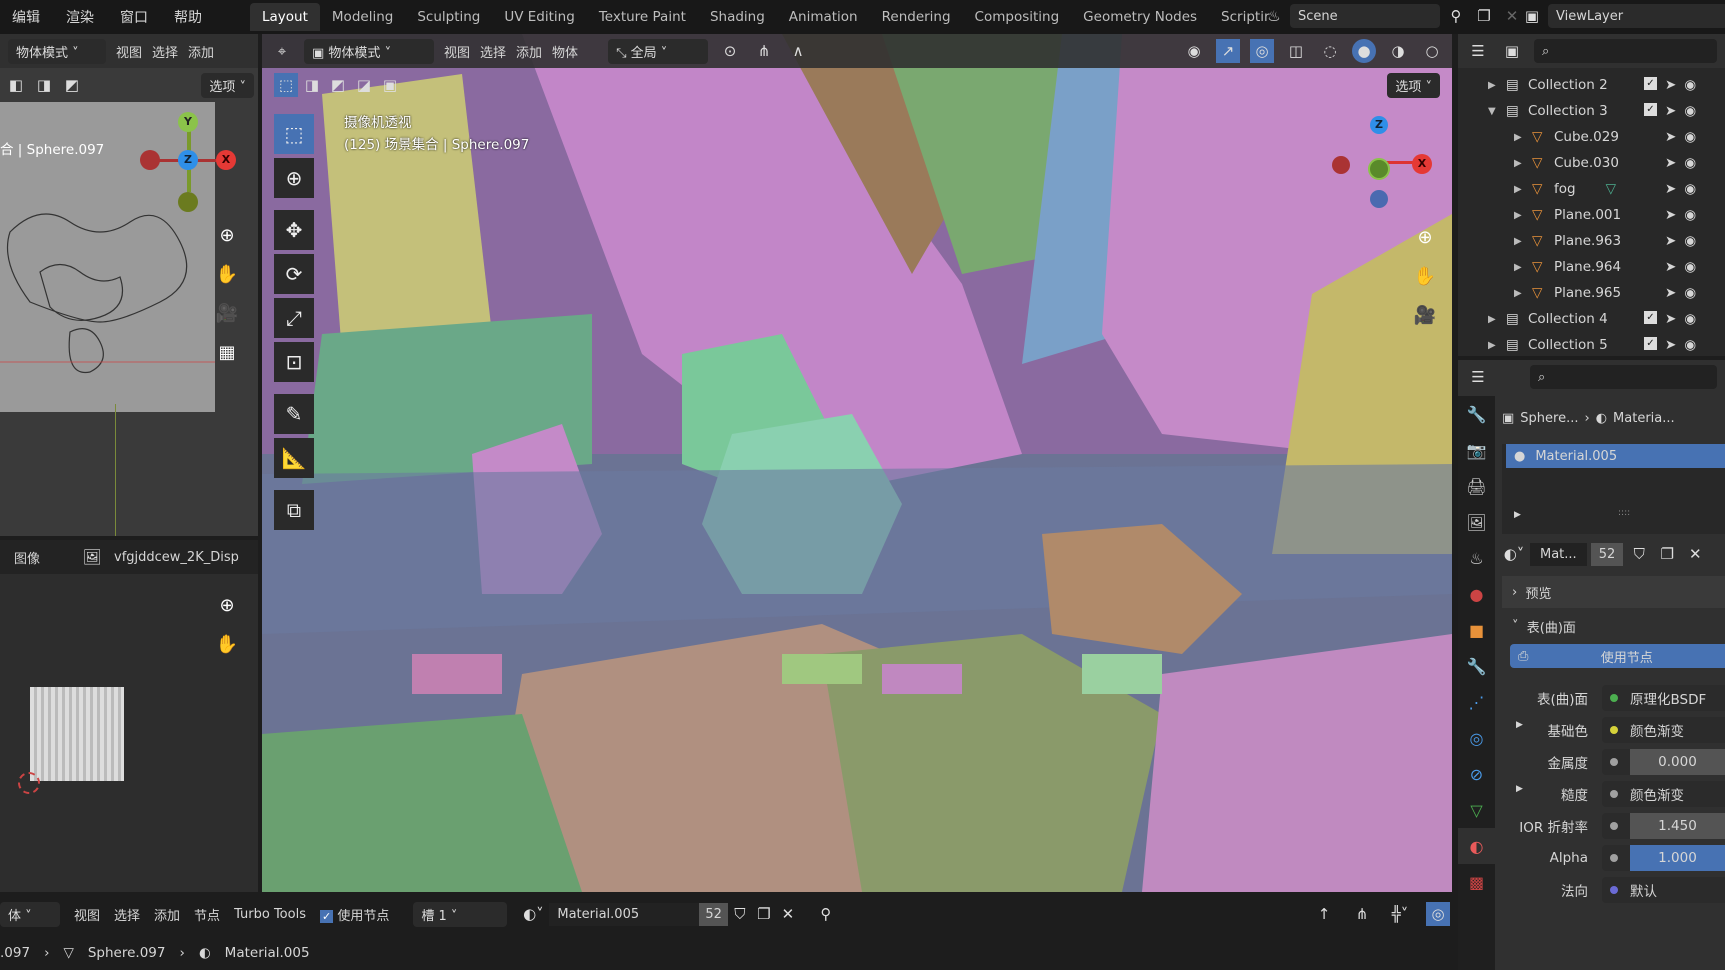 Image resolution: width=1725 pixels, height=970 pixels. What do you see at coordinates (1476, 450) in the screenshot?
I see `tab-render-icon: 📷` at bounding box center [1476, 450].